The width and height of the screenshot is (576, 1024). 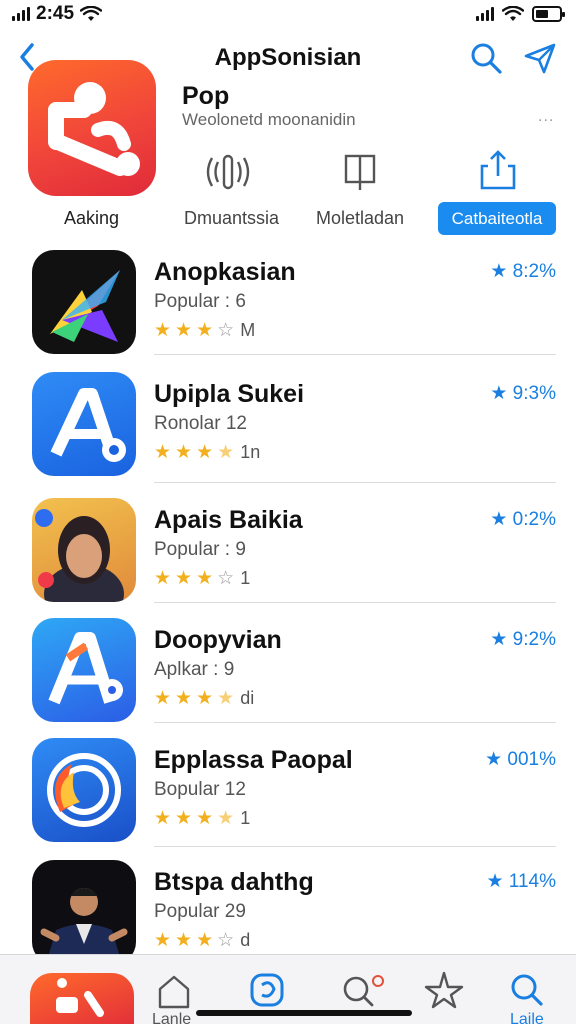 I want to click on rating-suffix: d, so click(x=245, y=940).